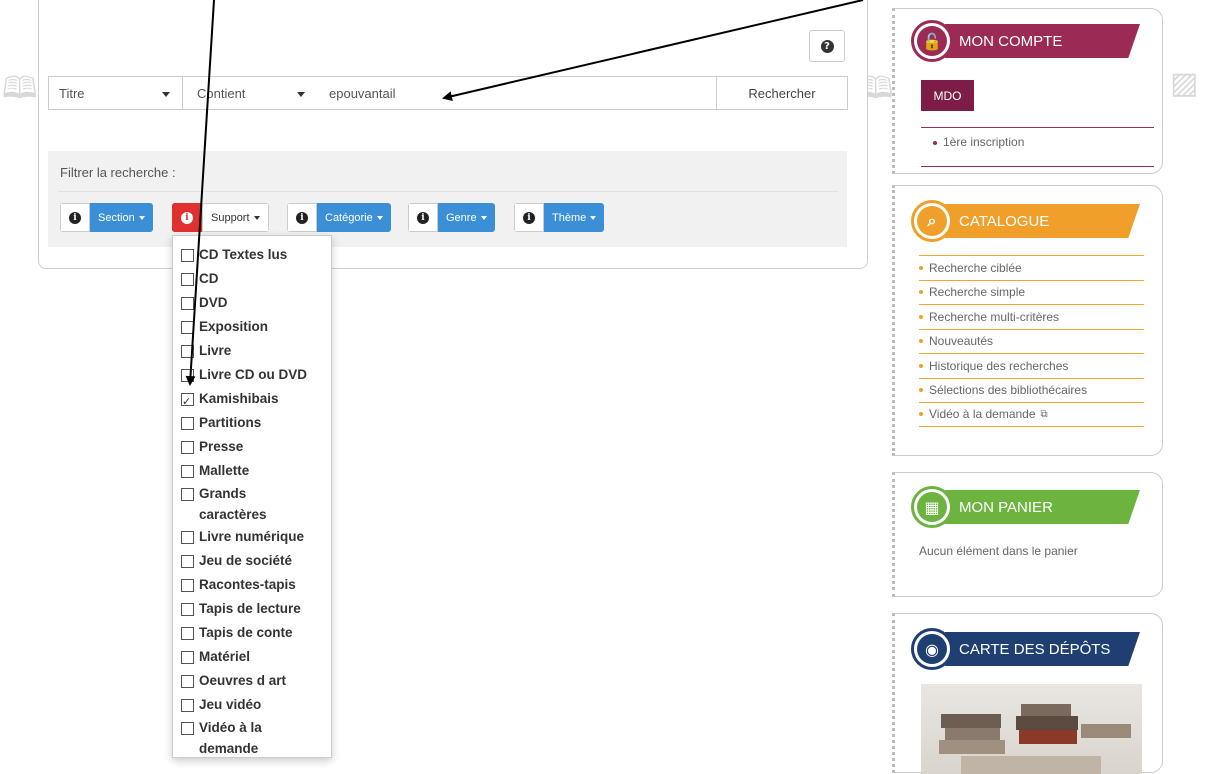 Image resolution: width=1216 pixels, height=774 pixels. What do you see at coordinates (1042, 221) in the screenshot?
I see `catalog-title: CATALOGUE` at bounding box center [1042, 221].